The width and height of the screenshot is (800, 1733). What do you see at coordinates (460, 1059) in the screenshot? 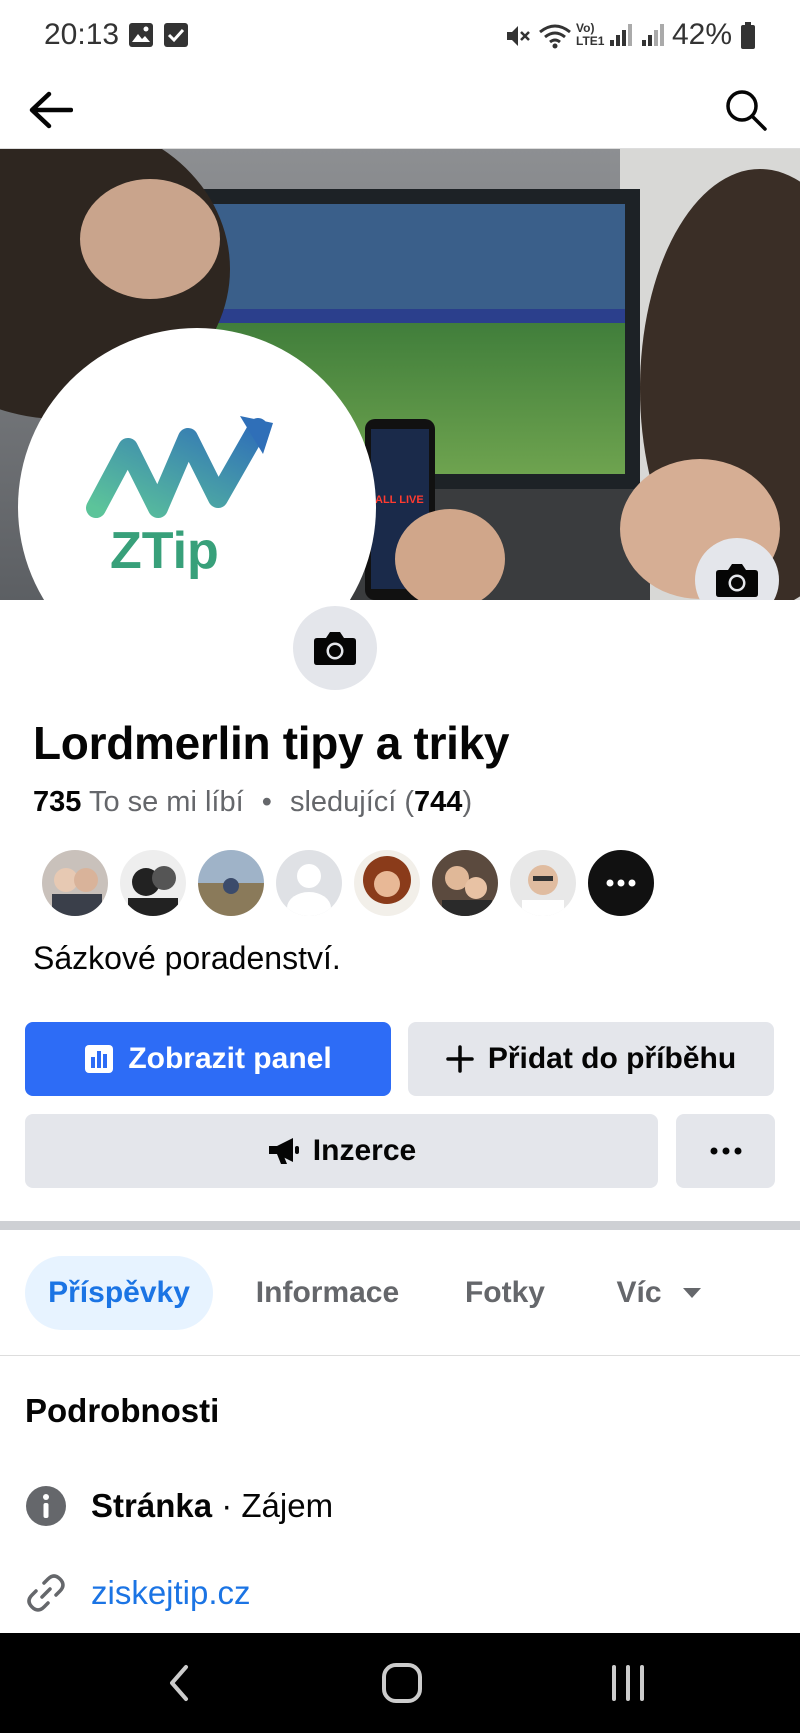
I see `plus-icon` at bounding box center [460, 1059].